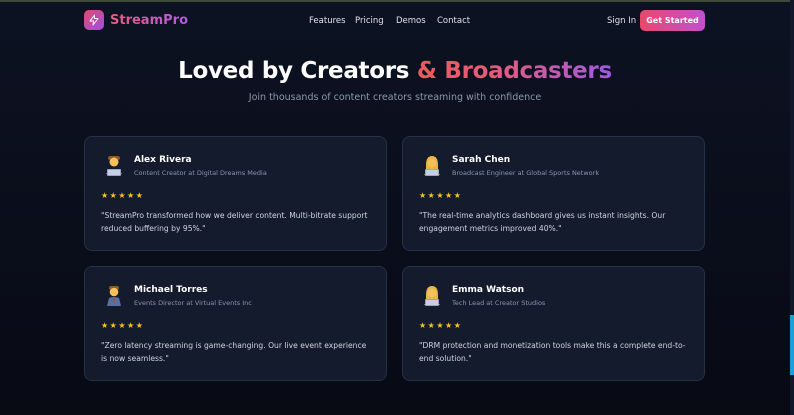 The height and width of the screenshot is (415, 794). What do you see at coordinates (621, 21) in the screenshot?
I see `sign-in-link: Sign In` at bounding box center [621, 21].